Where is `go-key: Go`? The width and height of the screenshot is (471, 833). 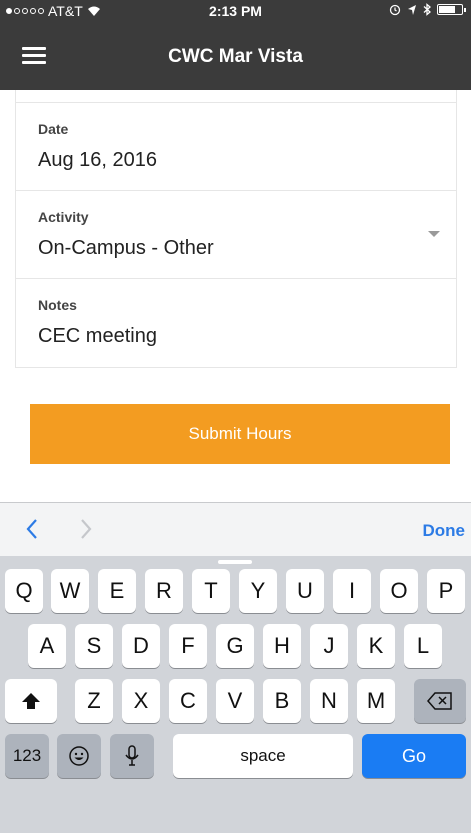
go-key: Go is located at coordinates (414, 756).